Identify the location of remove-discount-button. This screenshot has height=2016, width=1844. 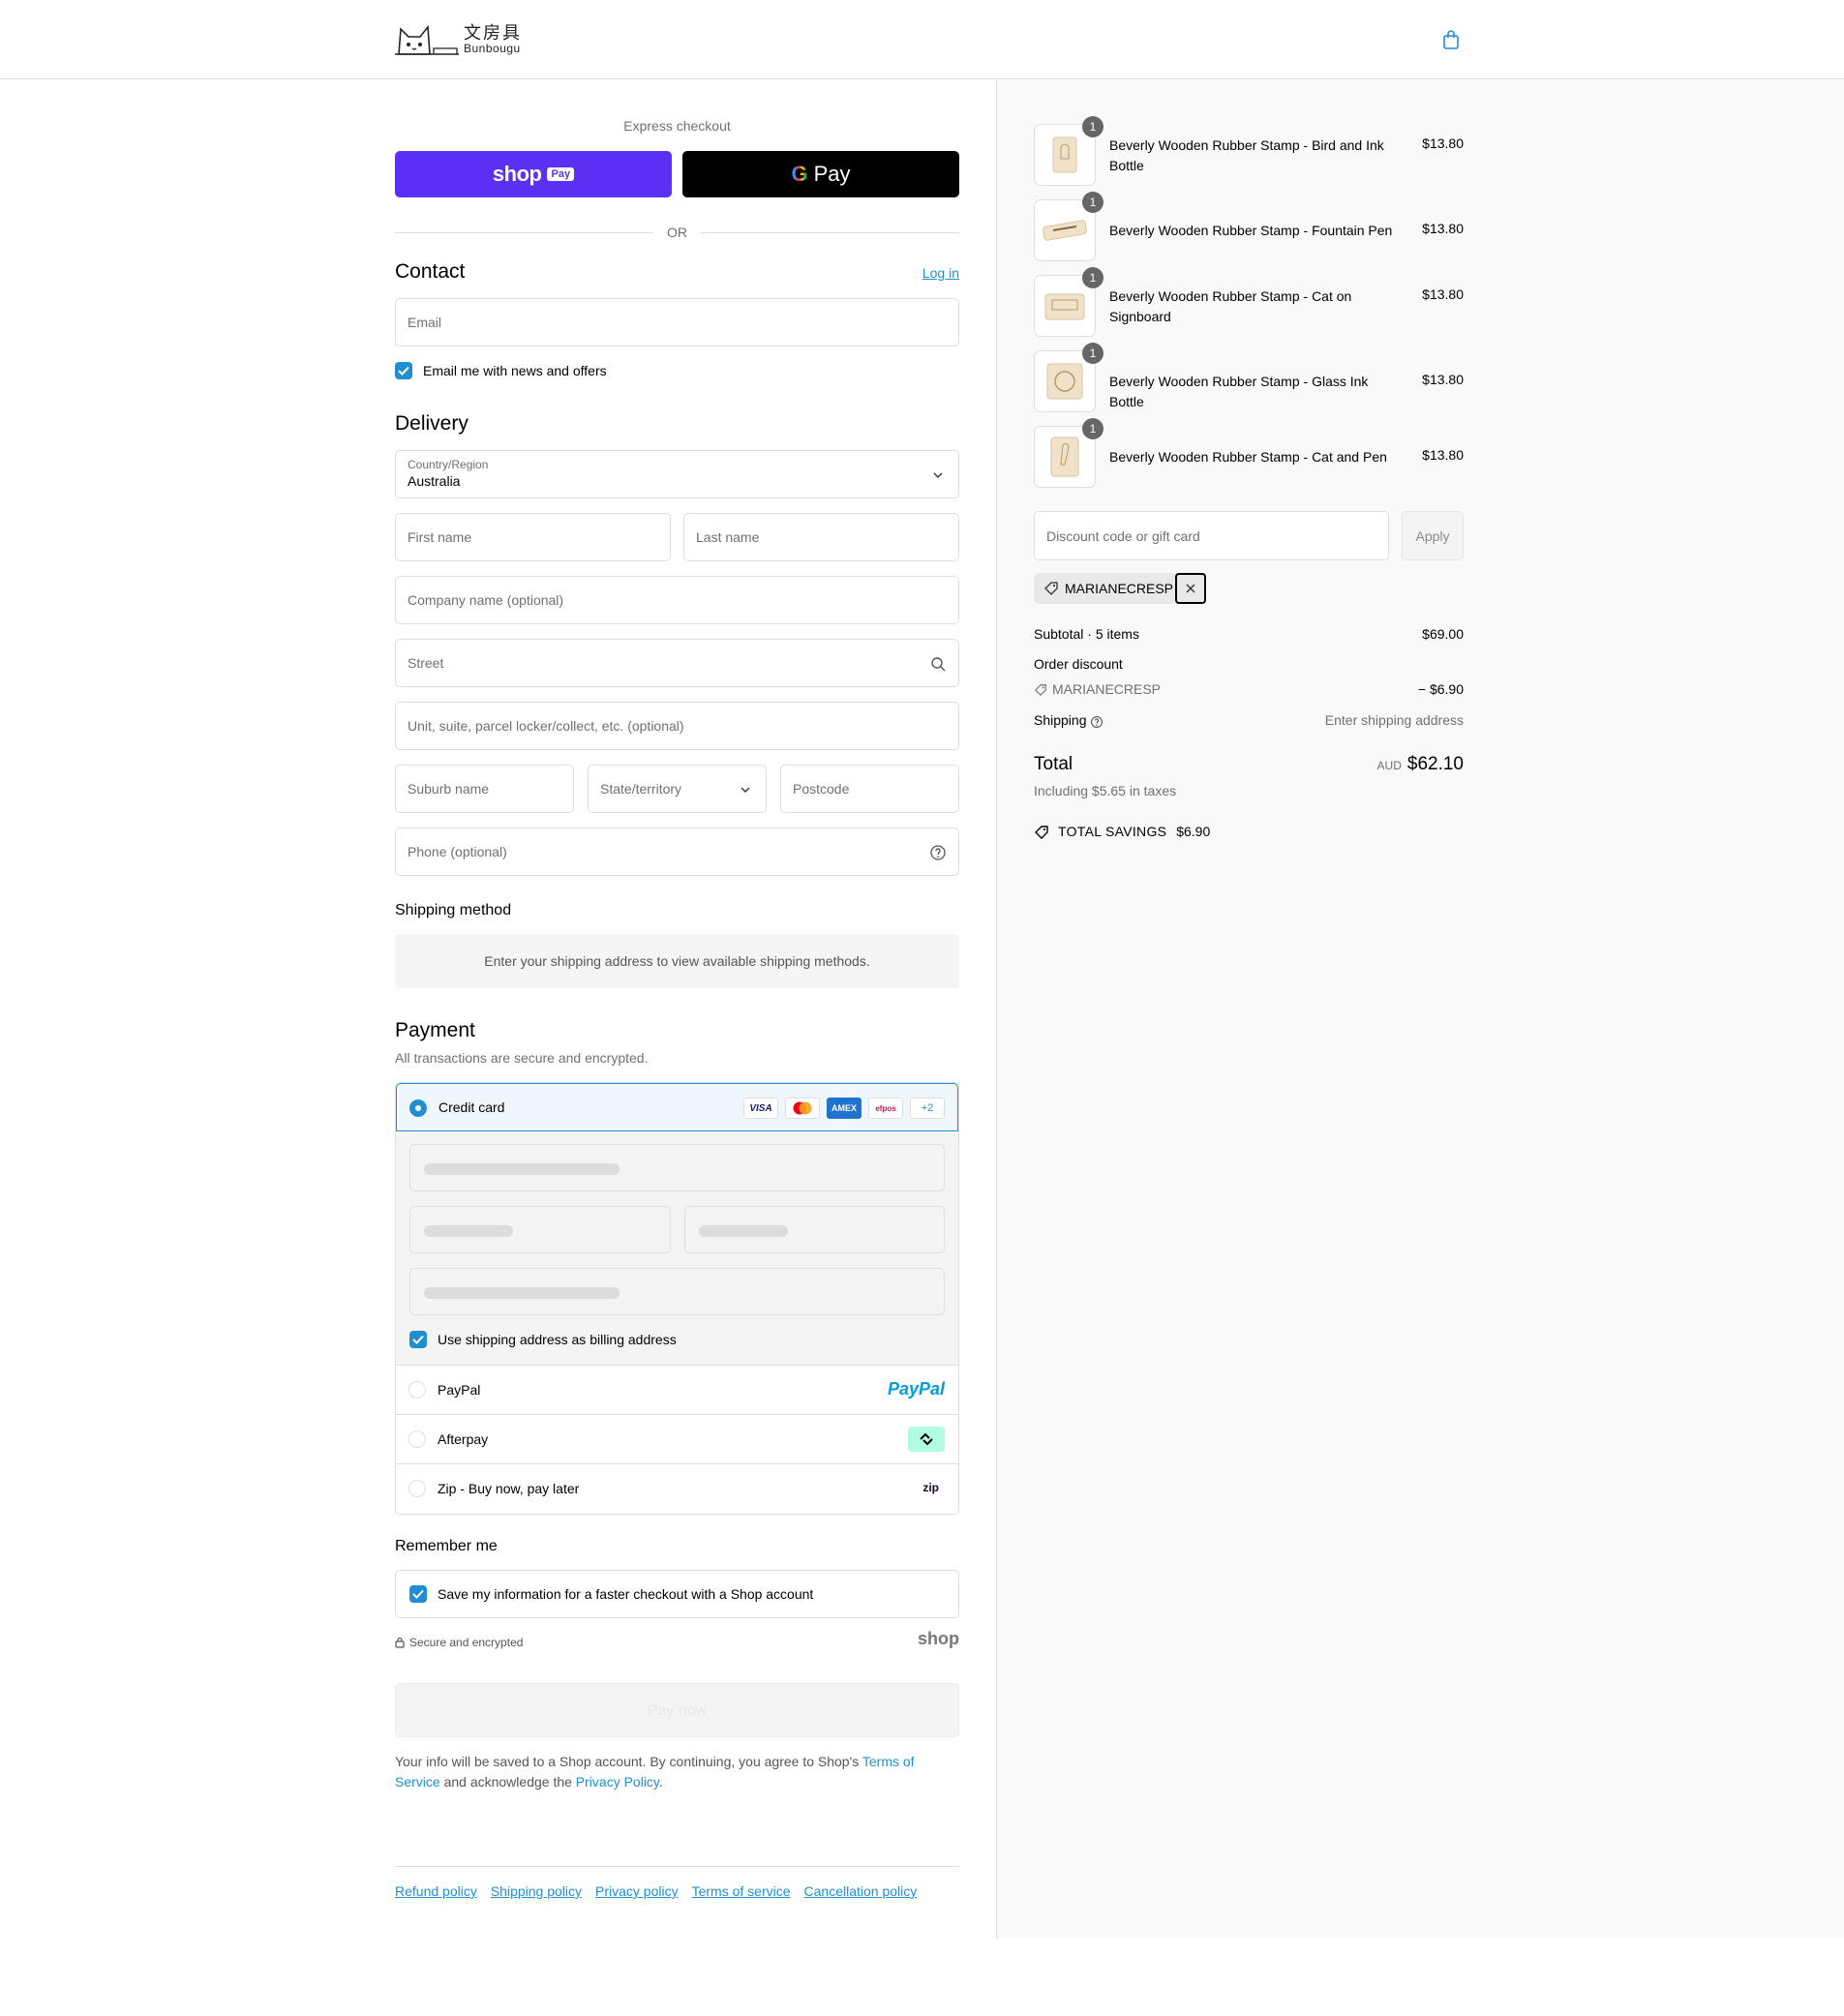
(1191, 588).